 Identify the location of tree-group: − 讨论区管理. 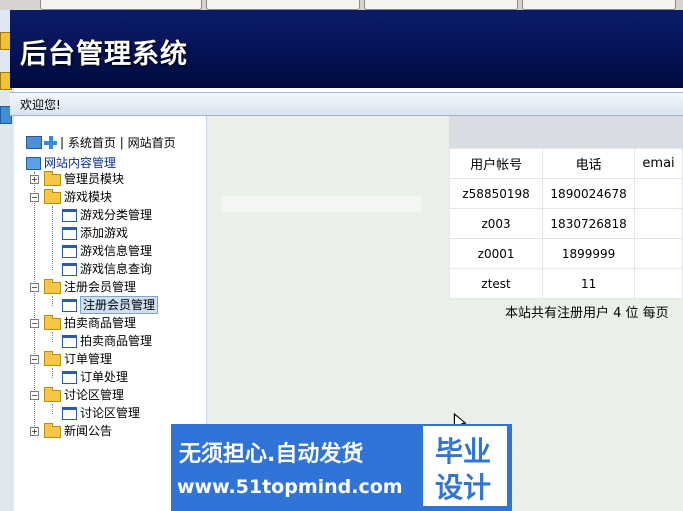
(115, 395).